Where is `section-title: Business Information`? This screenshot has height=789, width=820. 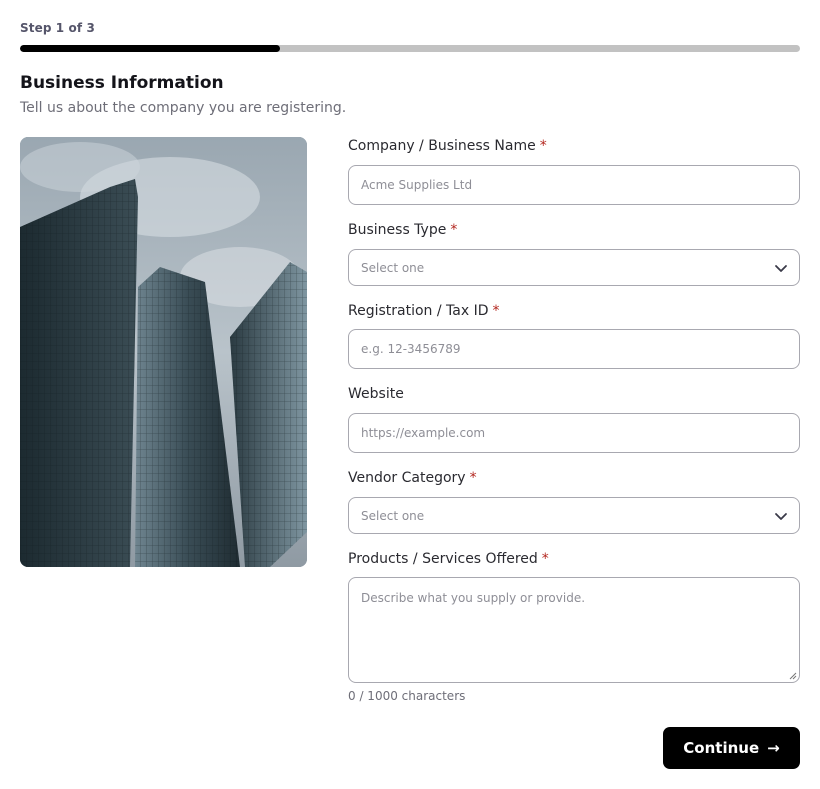
section-title: Business Information is located at coordinates (122, 83).